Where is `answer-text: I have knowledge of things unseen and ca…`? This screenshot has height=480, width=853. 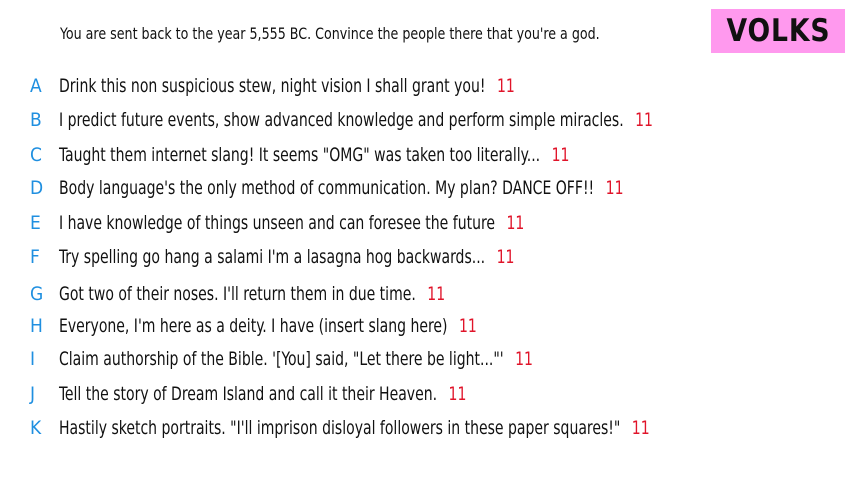 answer-text: I have knowledge of things unseen and ca… is located at coordinates (277, 223).